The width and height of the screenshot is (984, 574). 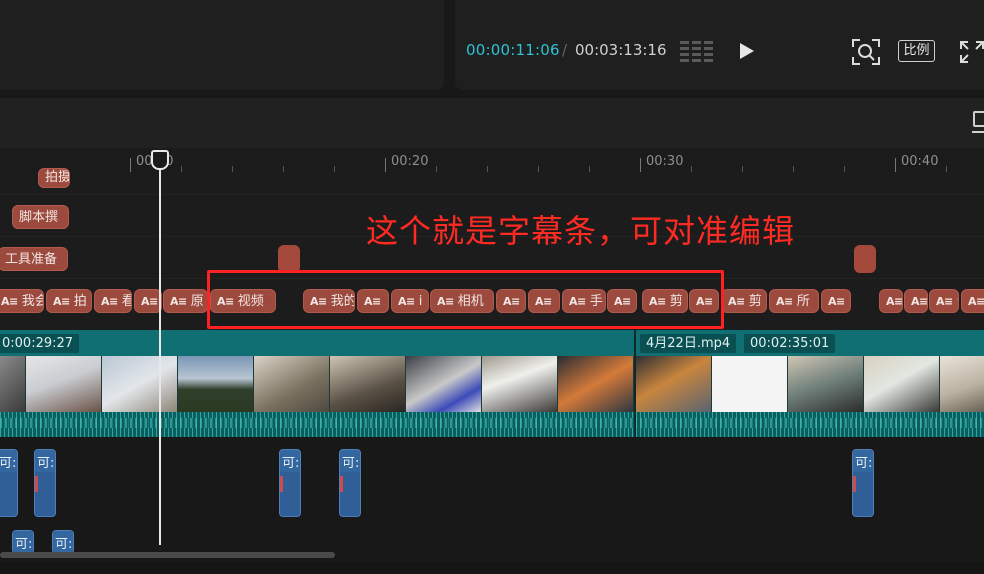 I want to click on text-clip: 工具准备, so click(x=34, y=259).